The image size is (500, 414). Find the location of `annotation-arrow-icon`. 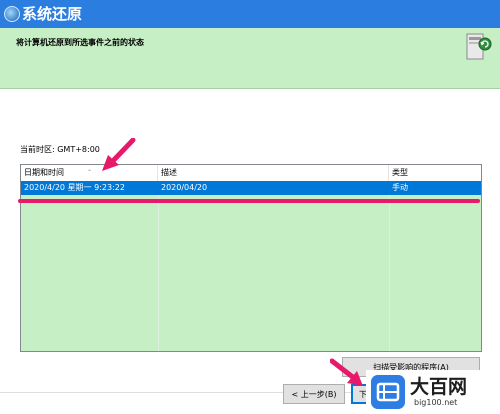

annotation-arrow-icon is located at coordinates (119, 154).